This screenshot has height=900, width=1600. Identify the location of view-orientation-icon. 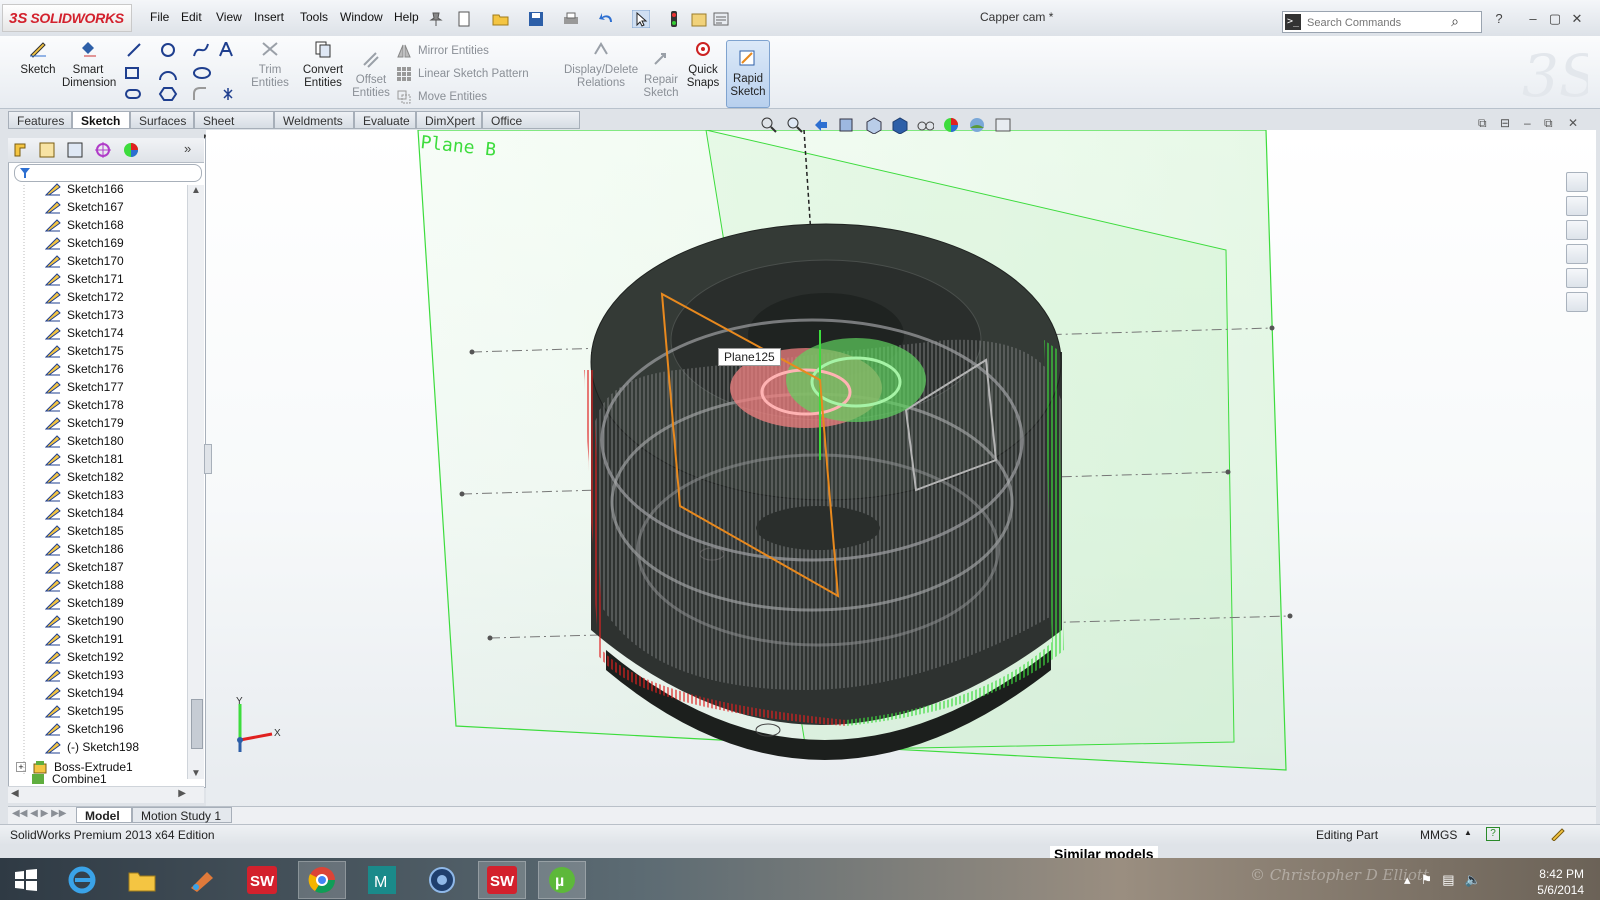
(873, 125).